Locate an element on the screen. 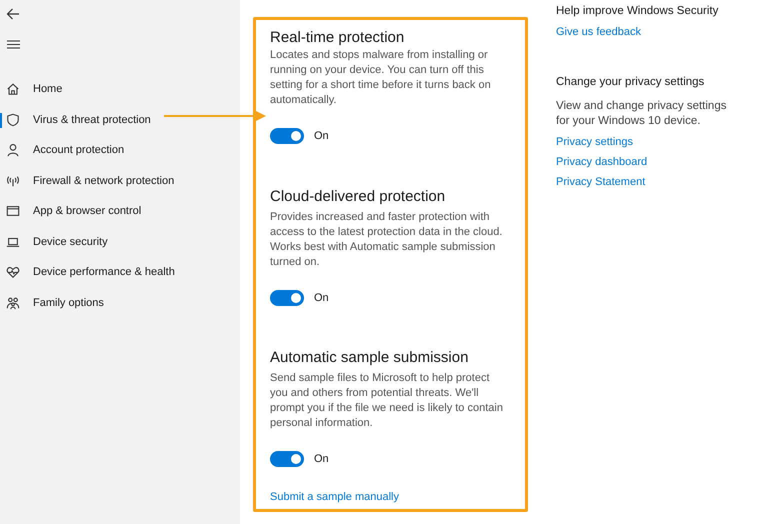 The width and height of the screenshot is (768, 524). setting-description: Locates and stops malware from installing or running on your device. You can turn off this setting for a short time before it turns back on automatically. is located at coordinates (381, 78).